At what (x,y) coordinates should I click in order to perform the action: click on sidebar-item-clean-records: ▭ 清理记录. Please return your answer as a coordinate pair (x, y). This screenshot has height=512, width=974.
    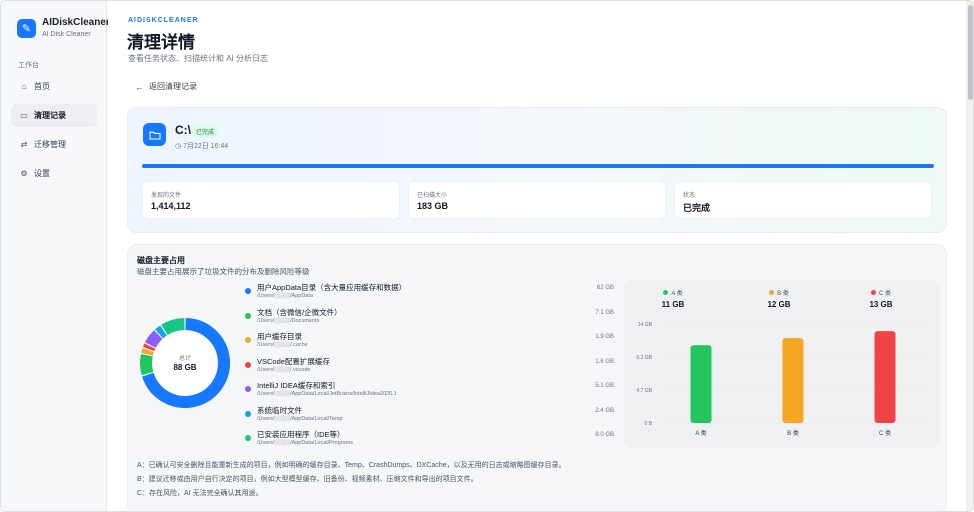
    Looking at the image, I should click on (54, 115).